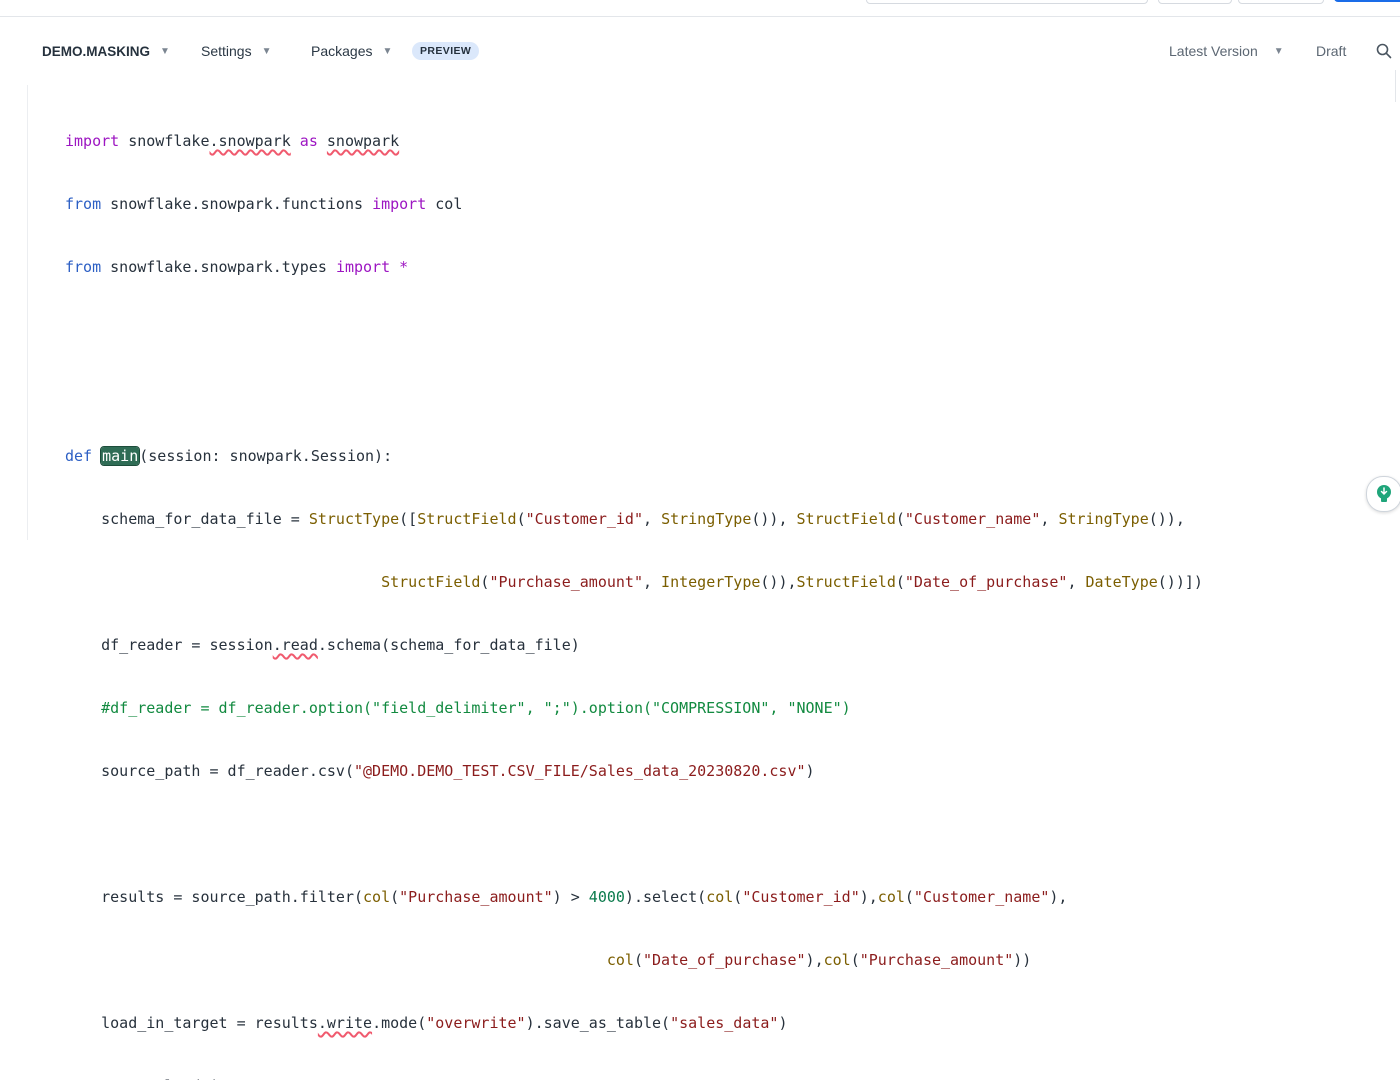 The image size is (1400, 1080). I want to click on draft-status: Draft, so click(1331, 51).